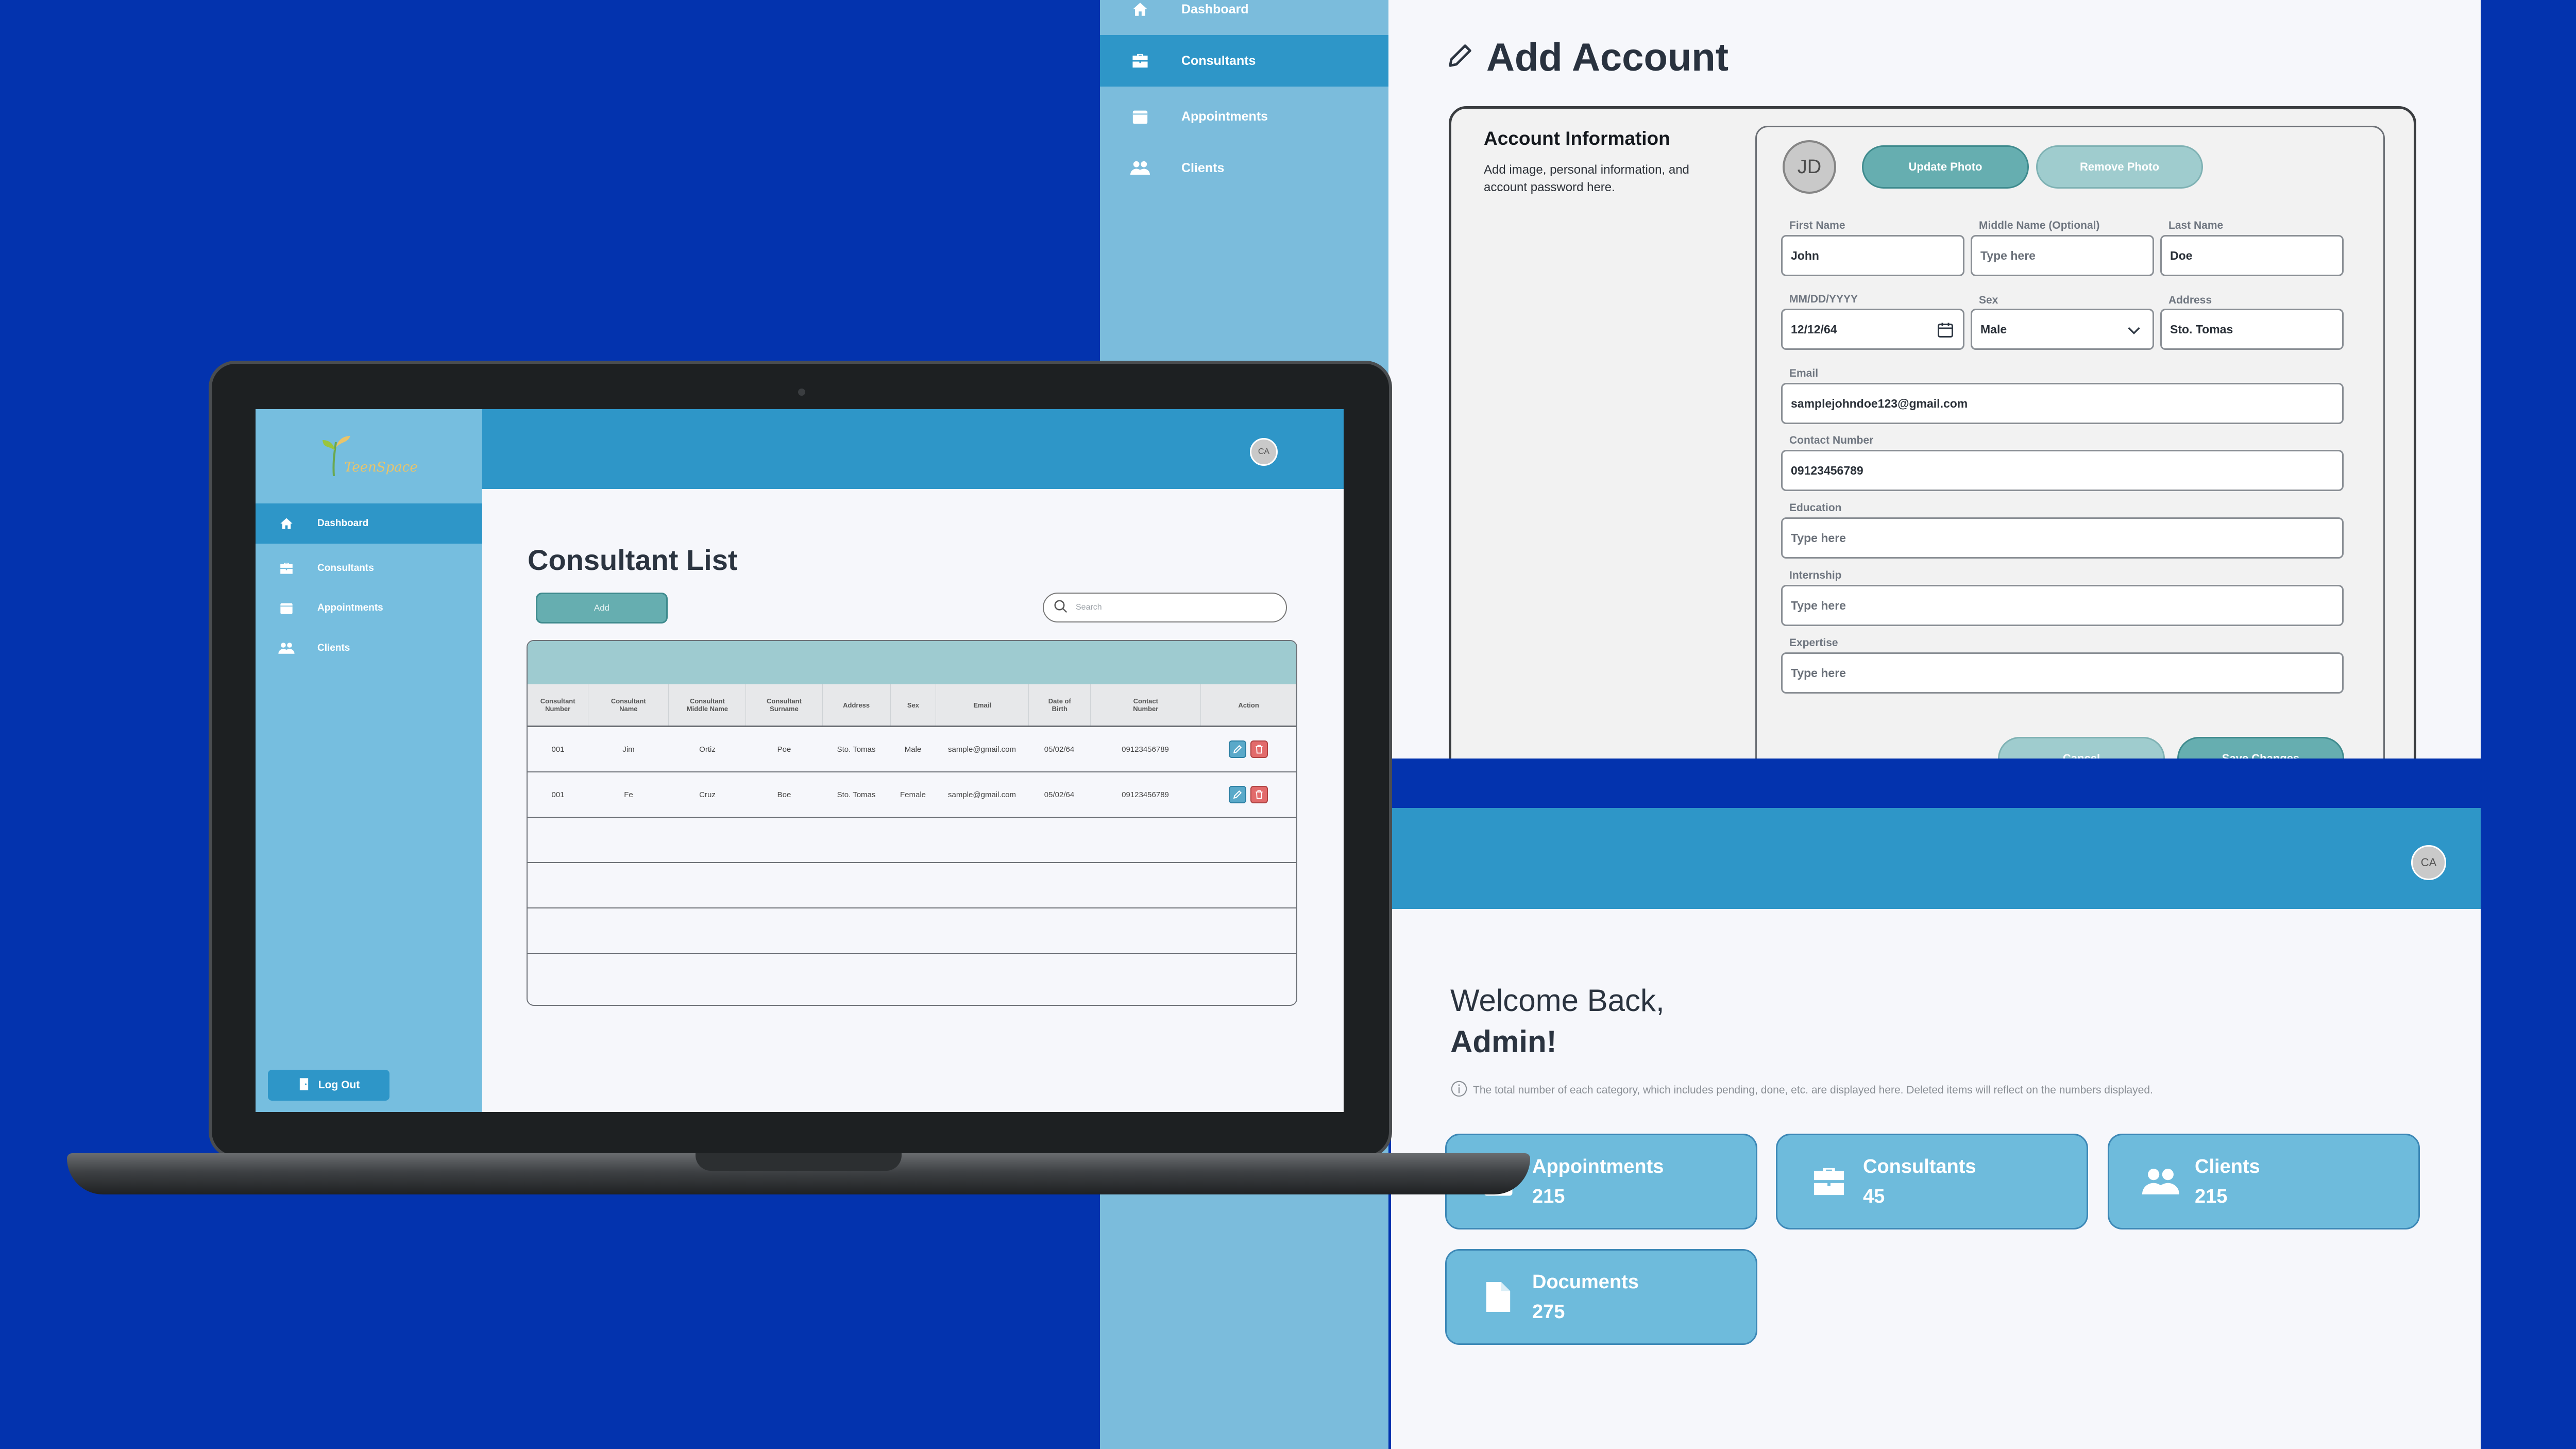 Image resolution: width=2576 pixels, height=1449 pixels. What do you see at coordinates (369, 458) in the screenshot?
I see `logo: TeenSpace` at bounding box center [369, 458].